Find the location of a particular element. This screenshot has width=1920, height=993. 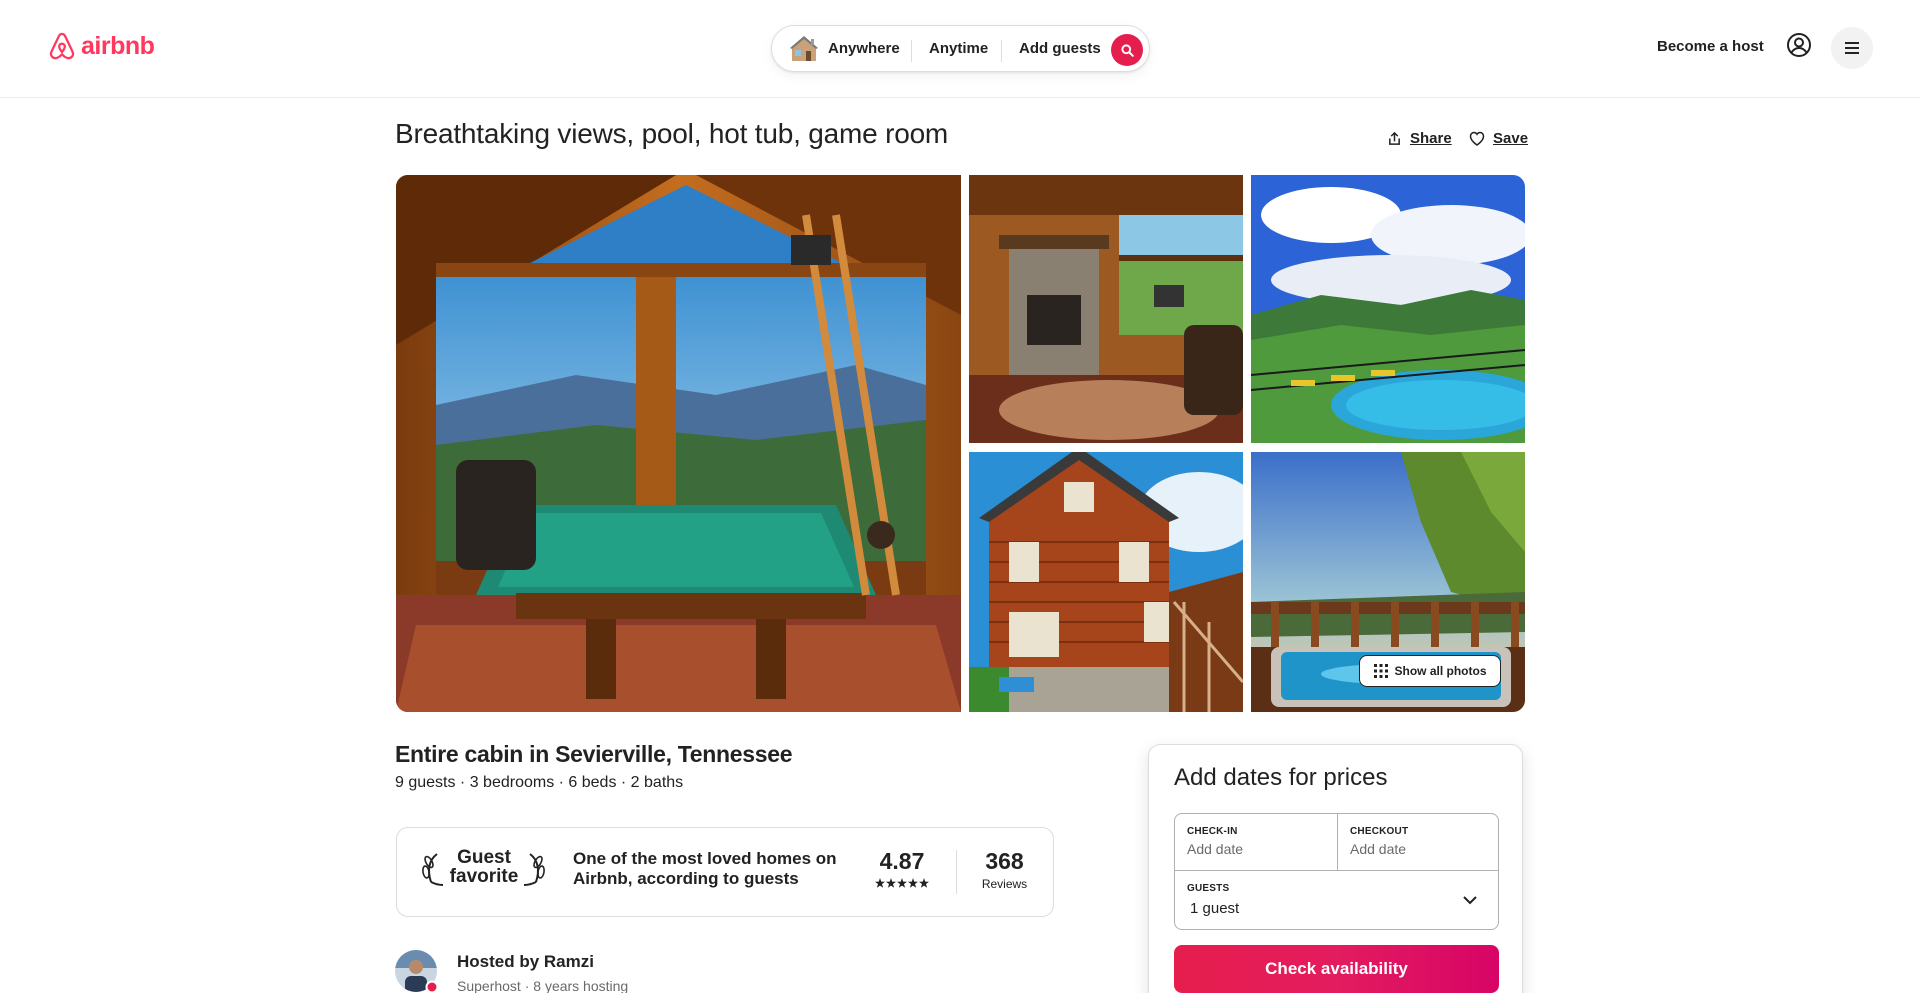

search-add-guests-button: Add guests is located at coordinates (1060, 48).